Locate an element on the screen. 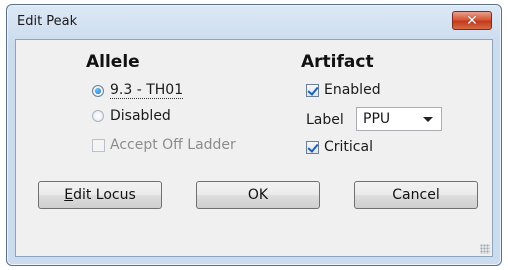 This screenshot has height=270, width=508. window-title: Edit Peak is located at coordinates (47, 21).